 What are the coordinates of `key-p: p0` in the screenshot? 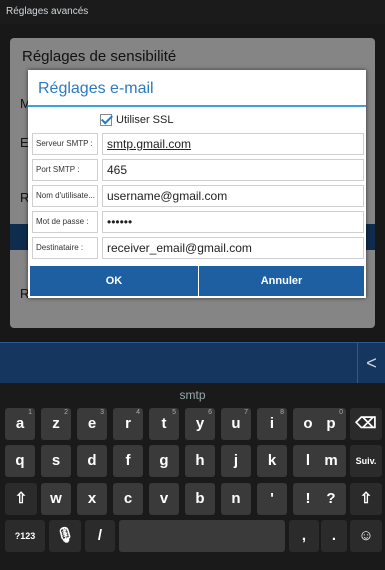 It's located at (331, 424).